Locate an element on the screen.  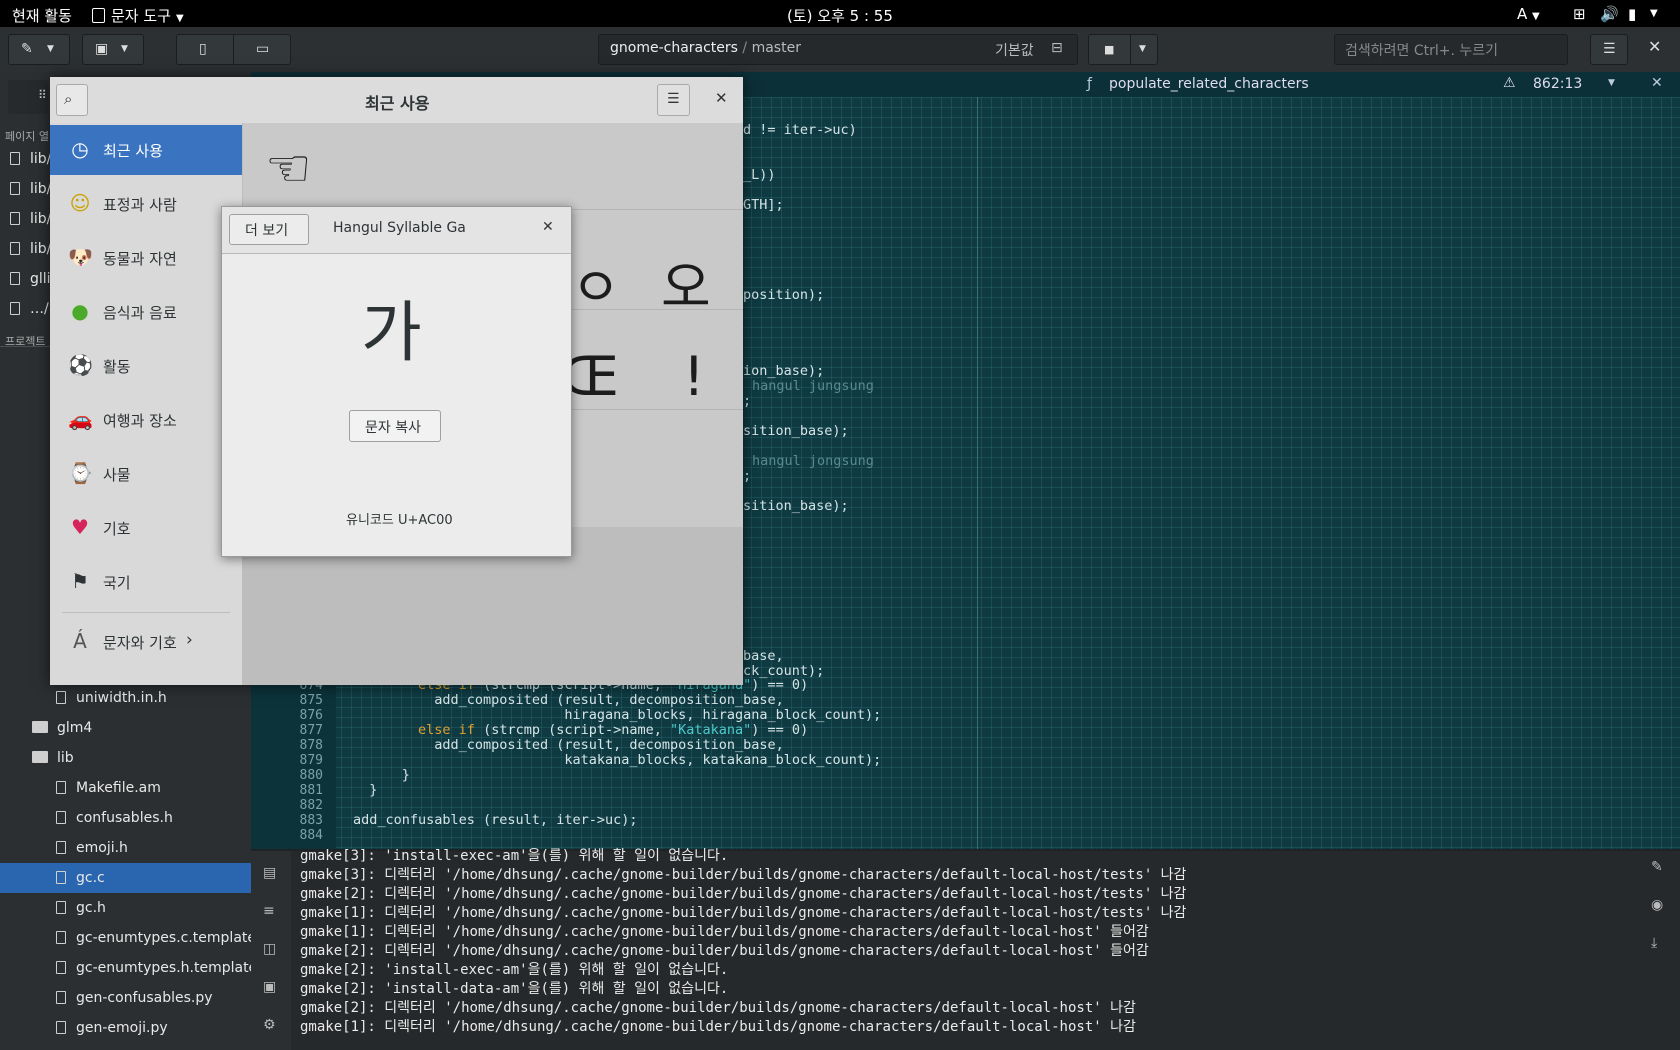
record-icon: ◉ is located at coordinates (1657, 905).